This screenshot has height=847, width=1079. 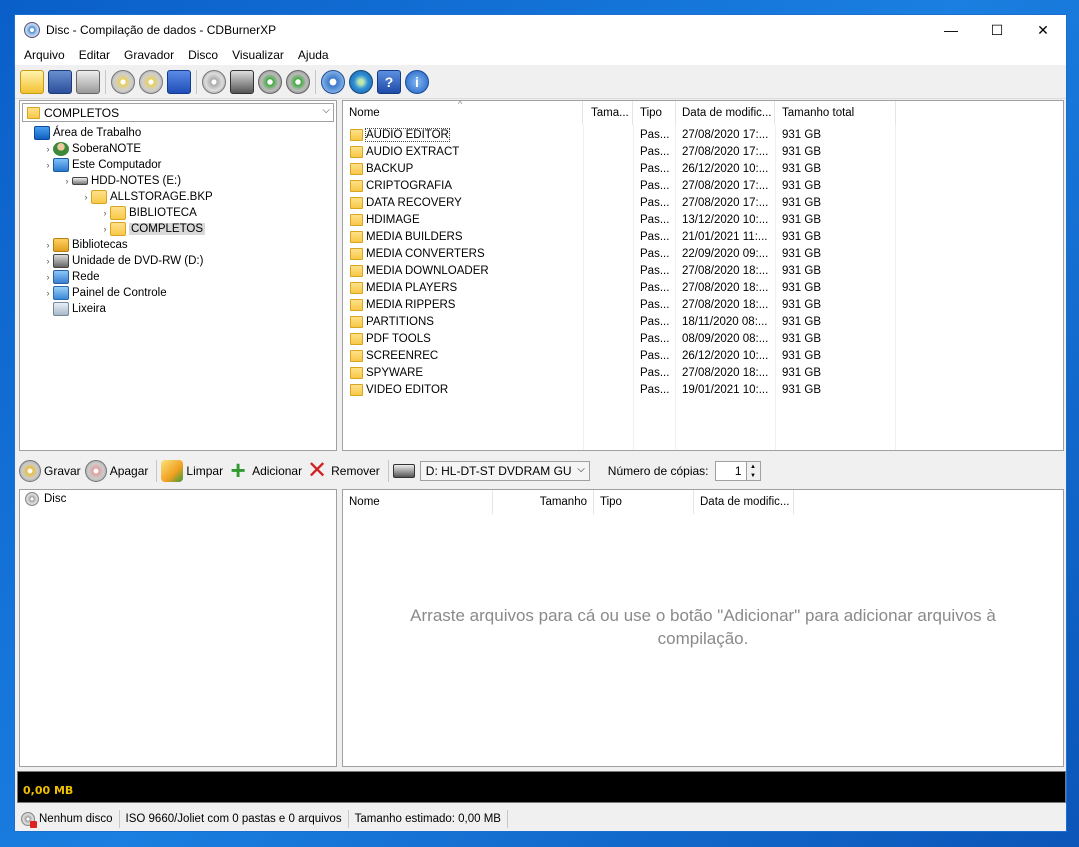 I want to click on col-header-name: Nome ^, so click(x=463, y=113).